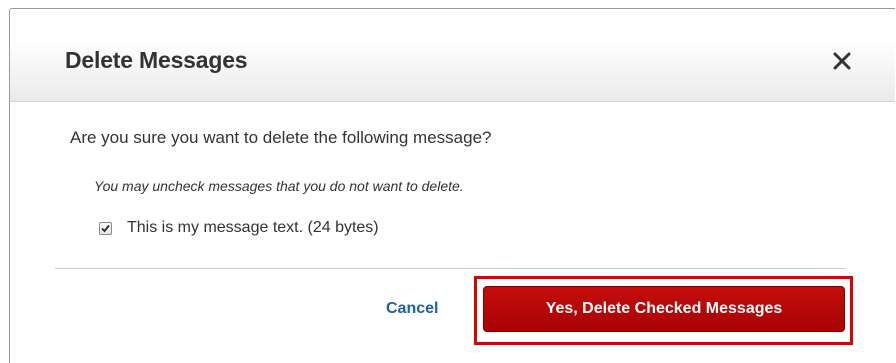  What do you see at coordinates (412, 309) in the screenshot?
I see `cancel-button: Cancel` at bounding box center [412, 309].